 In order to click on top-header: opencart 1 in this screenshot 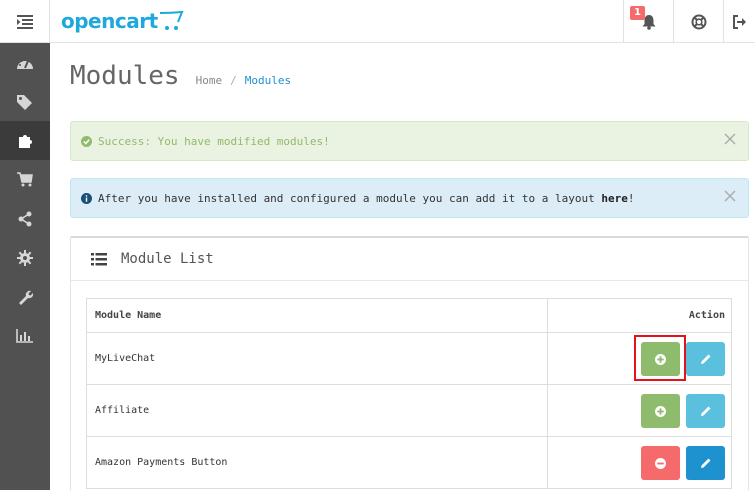, I will do `click(377, 21)`.